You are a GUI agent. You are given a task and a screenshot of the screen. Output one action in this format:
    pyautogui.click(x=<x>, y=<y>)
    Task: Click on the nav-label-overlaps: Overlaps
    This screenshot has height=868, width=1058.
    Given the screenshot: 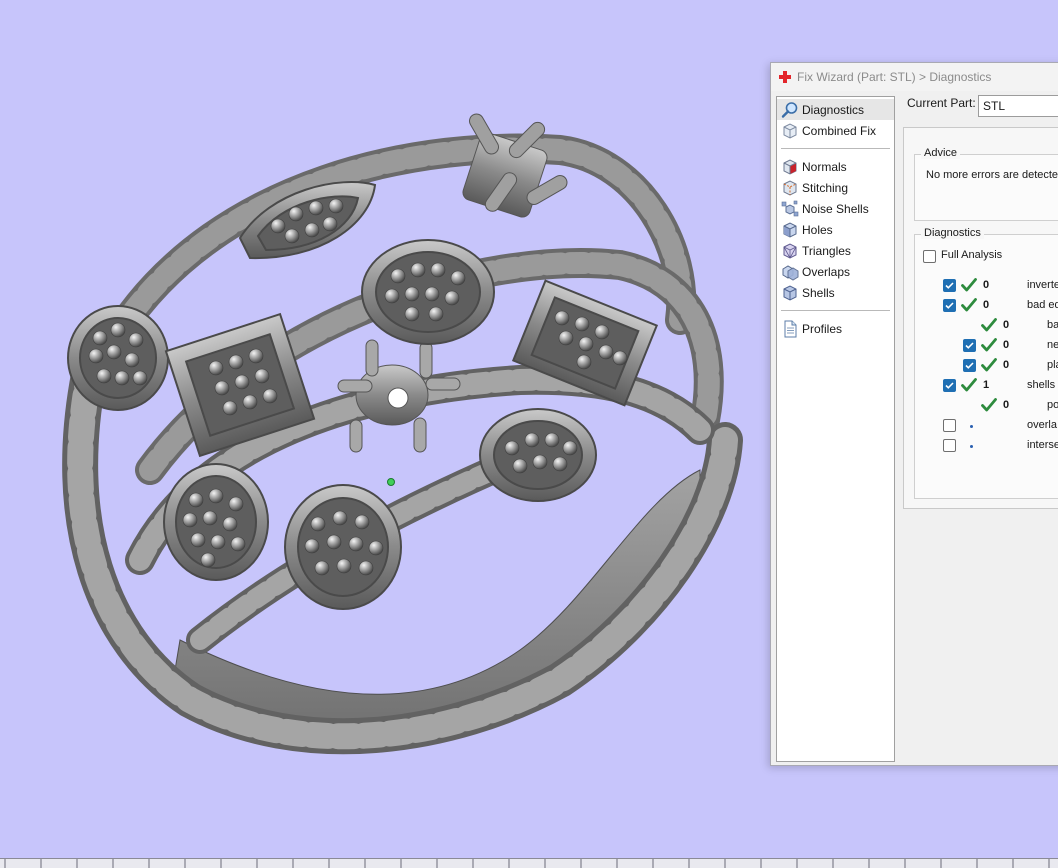 What is the action you would take?
    pyautogui.click(x=826, y=271)
    